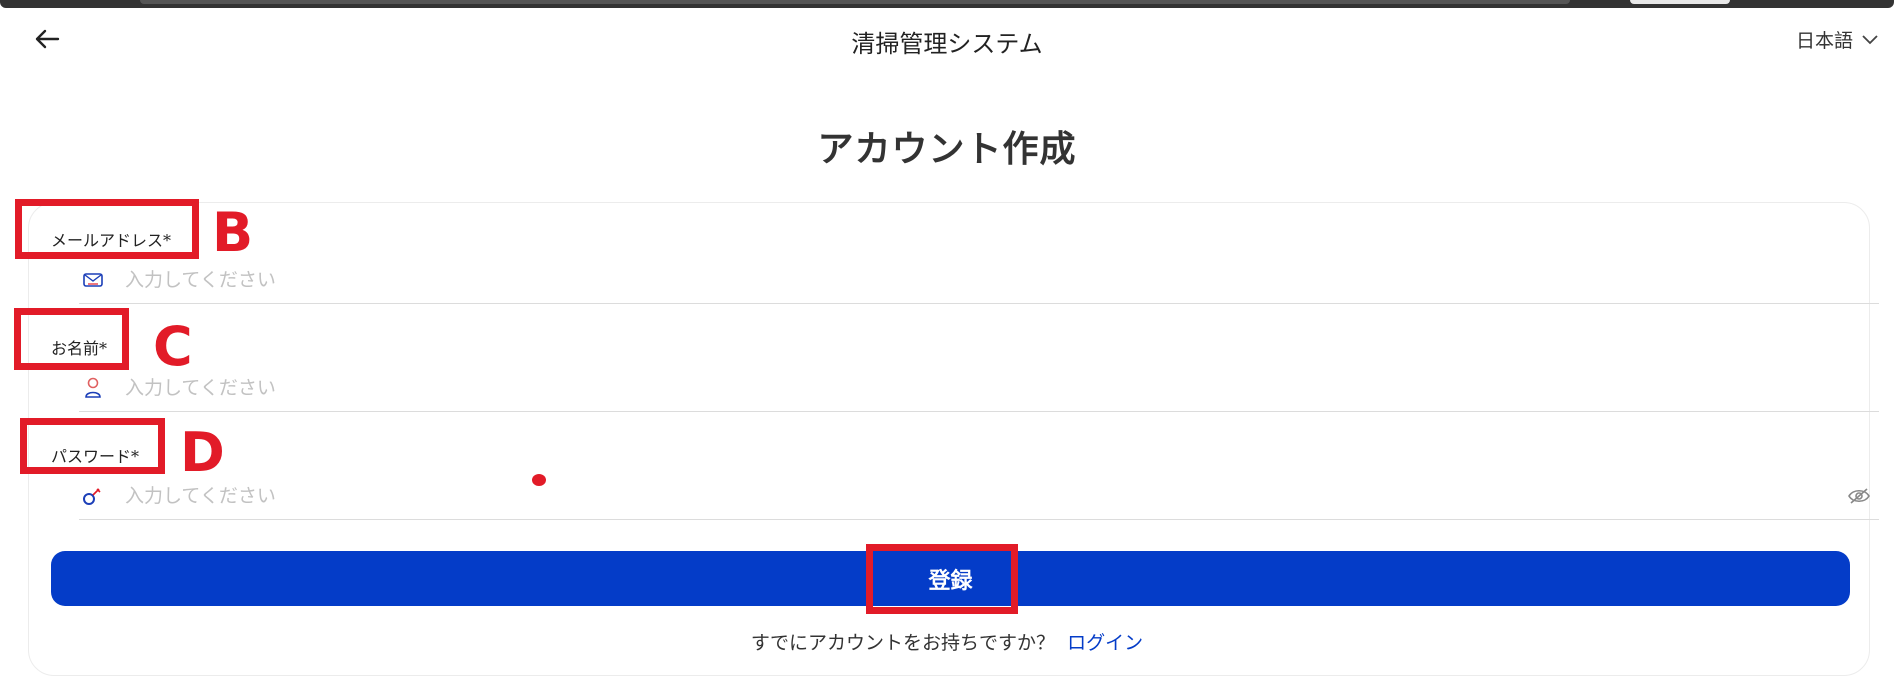  I want to click on annotation-box-password-label, so click(92, 446).